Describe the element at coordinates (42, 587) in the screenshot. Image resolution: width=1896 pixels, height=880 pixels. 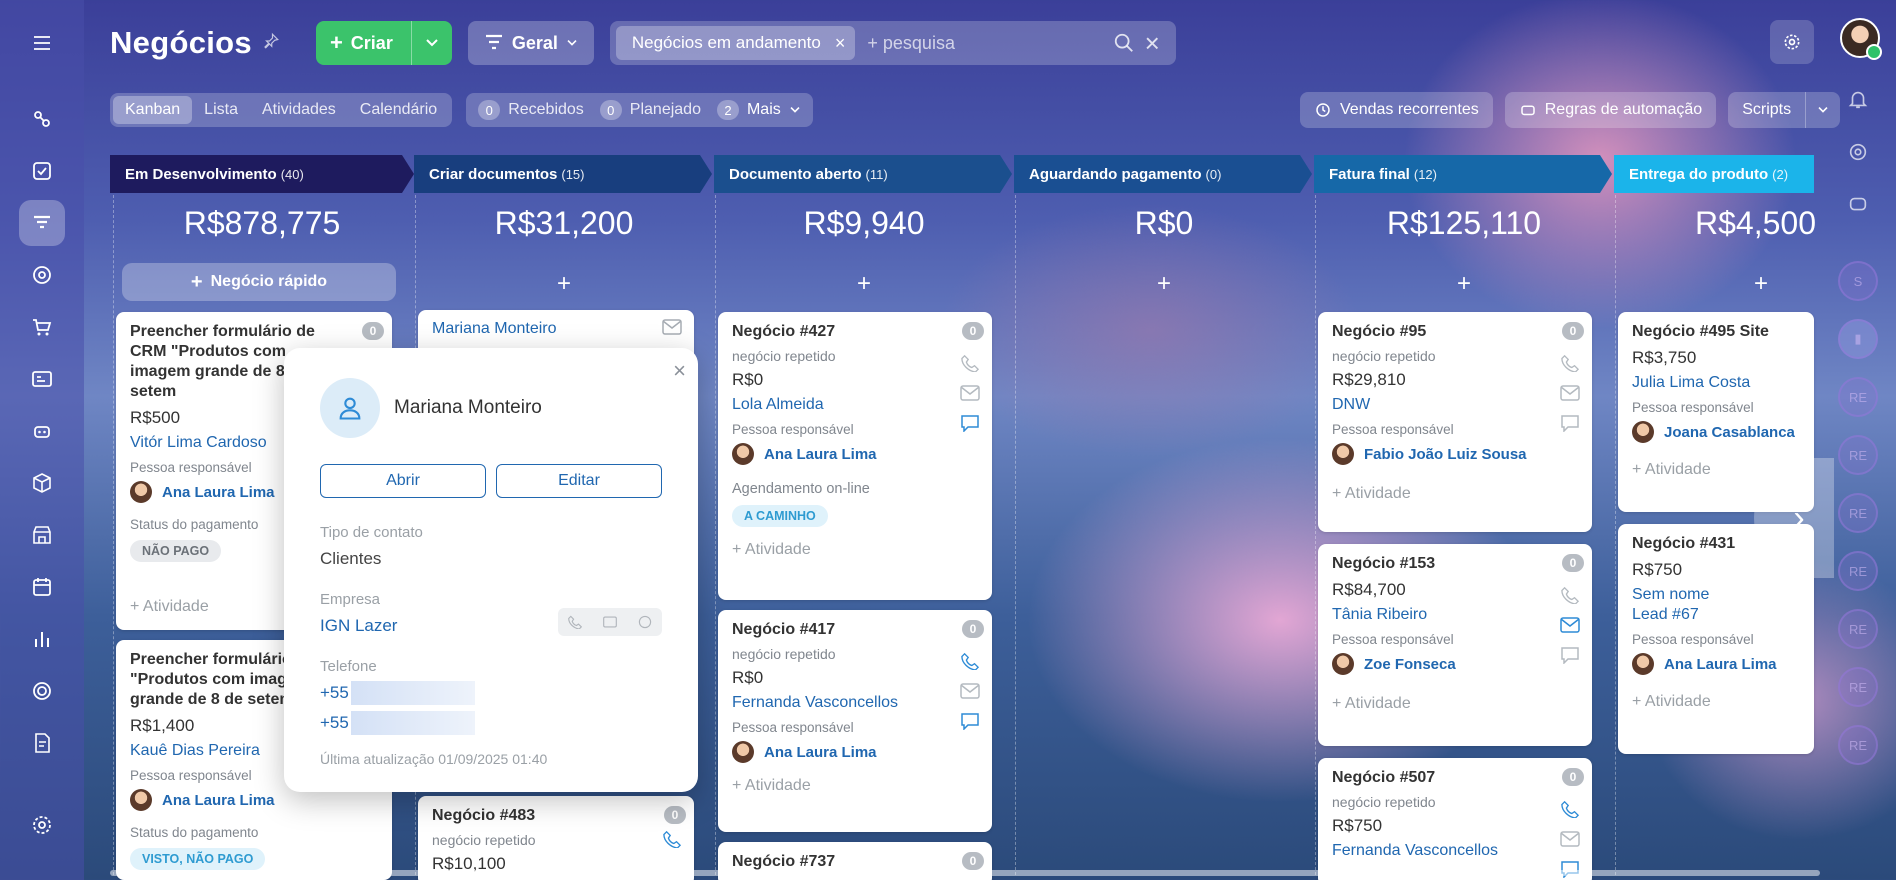
I see `calendar-icon` at that location.